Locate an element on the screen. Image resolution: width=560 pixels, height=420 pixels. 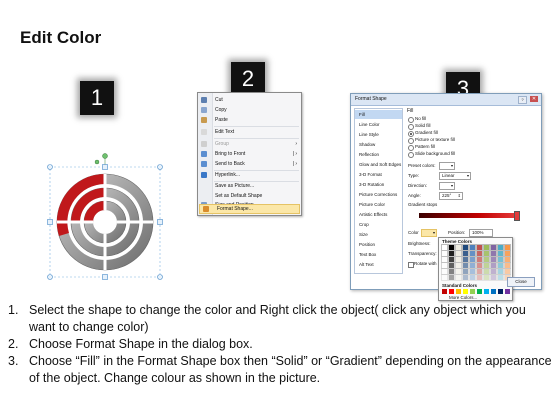
nav-item-crop: Crop is located at coordinates (378, 224).